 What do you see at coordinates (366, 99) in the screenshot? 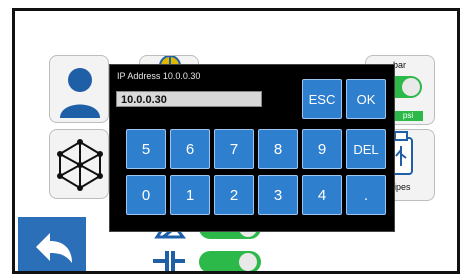
I see `ok-button: OK` at bounding box center [366, 99].